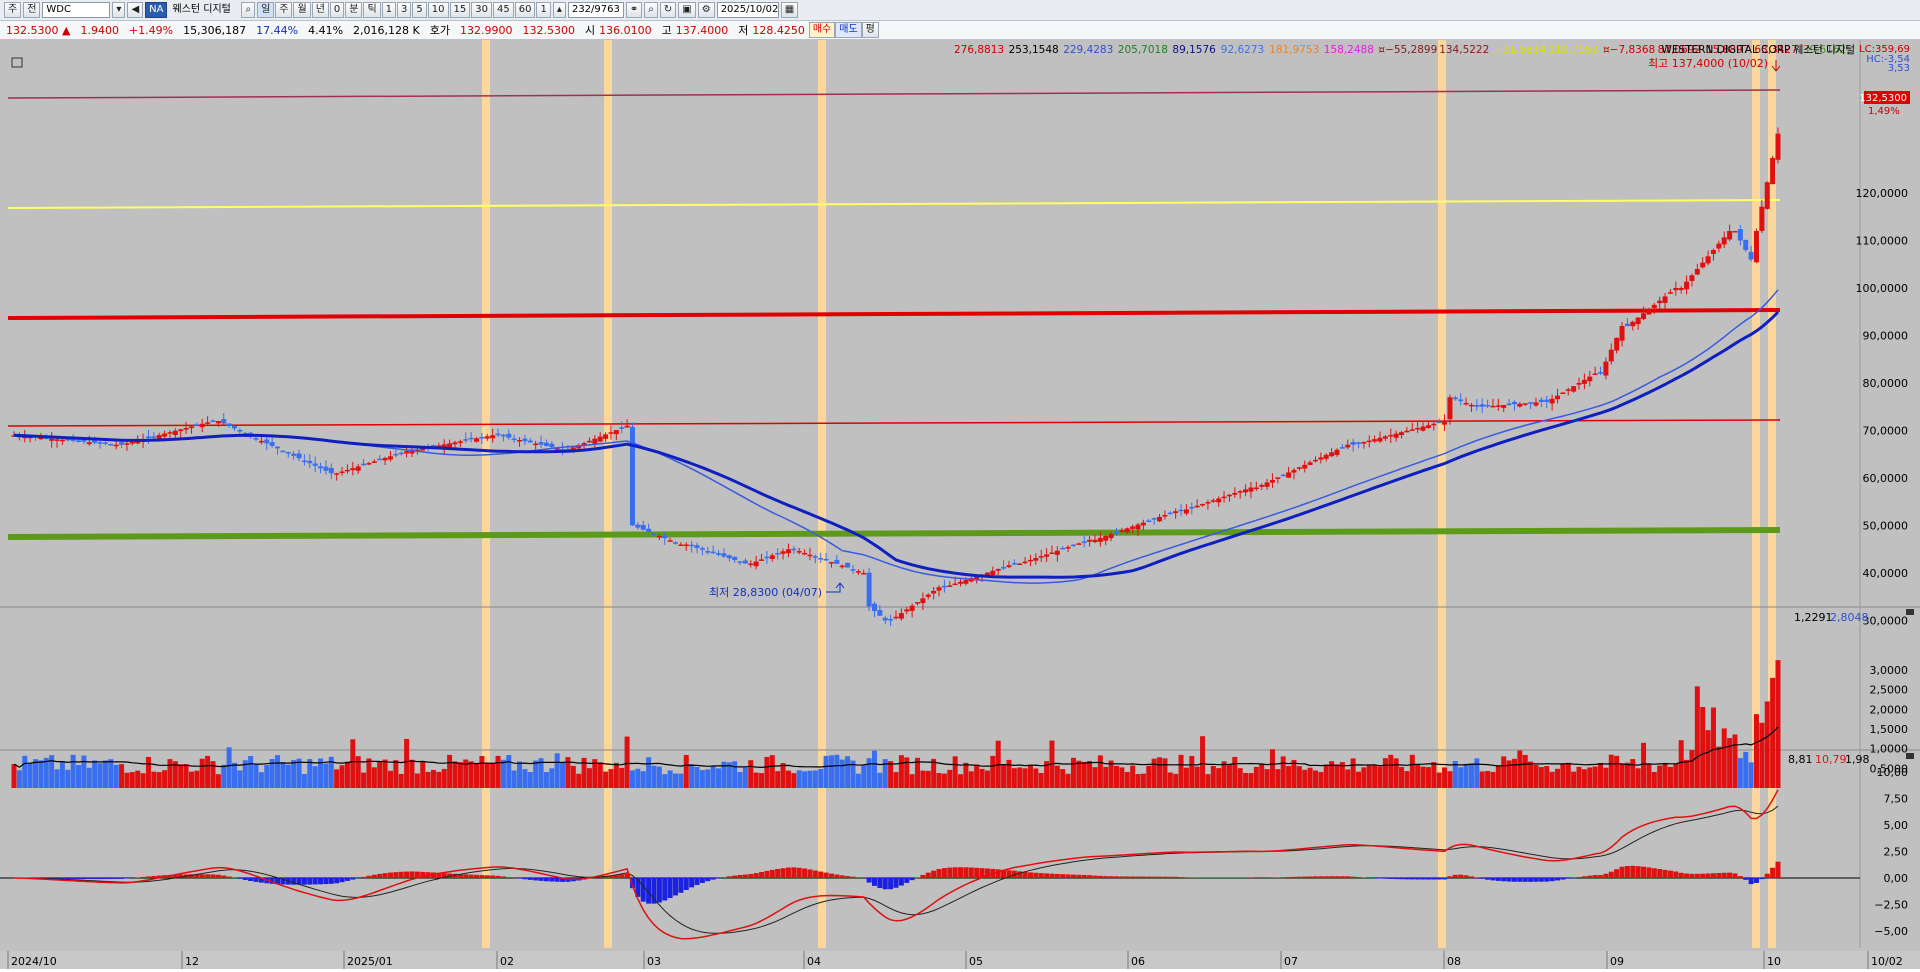 The height and width of the screenshot is (972, 1920). Describe the element at coordinates (301, 10) in the screenshot. I see `period-button: 월` at that location.